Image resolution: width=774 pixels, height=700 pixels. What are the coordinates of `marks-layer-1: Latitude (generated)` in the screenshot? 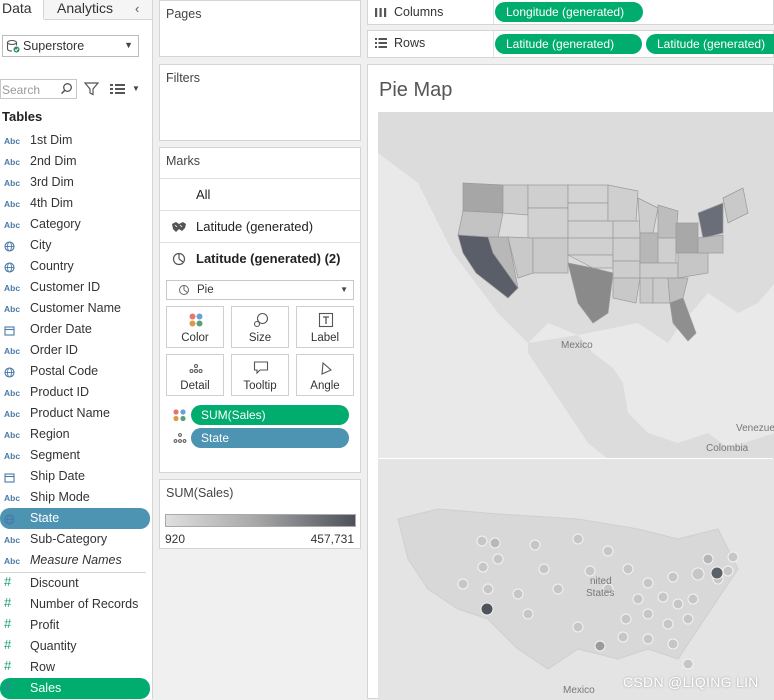 It's located at (260, 225).